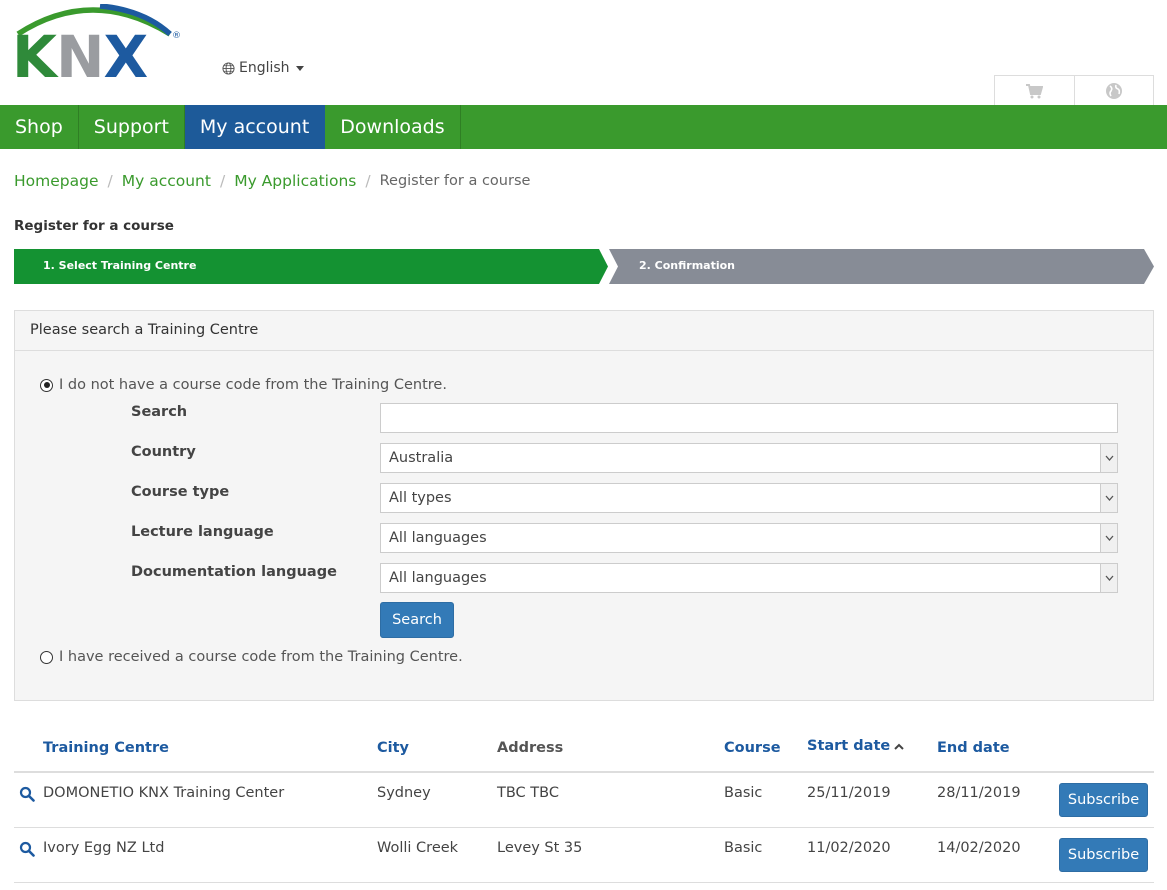  Describe the element at coordinates (749, 538) in the screenshot. I see `lecture-language-select: All languages` at that location.